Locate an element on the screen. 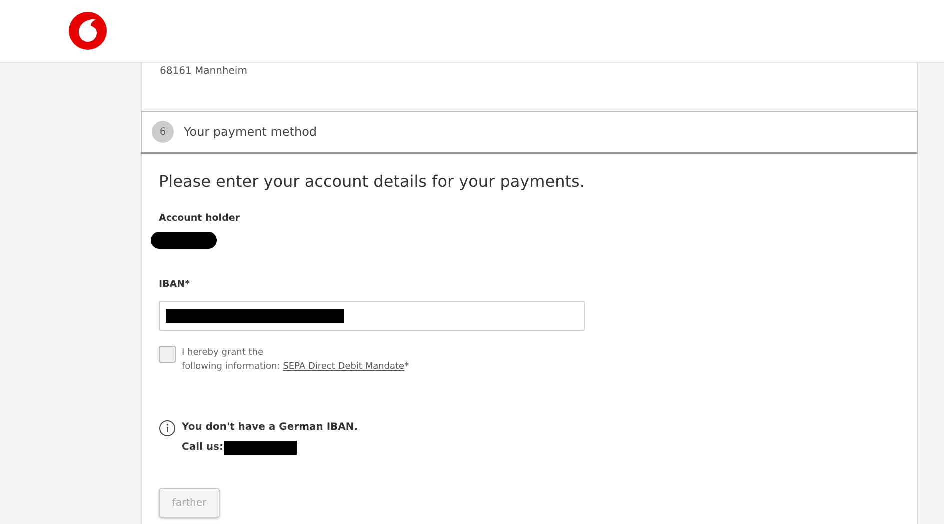 Image resolution: width=944 pixels, height=524 pixels. mandate-text: following information: SEPA Direct Debit Mandate* is located at coordinates (296, 367).